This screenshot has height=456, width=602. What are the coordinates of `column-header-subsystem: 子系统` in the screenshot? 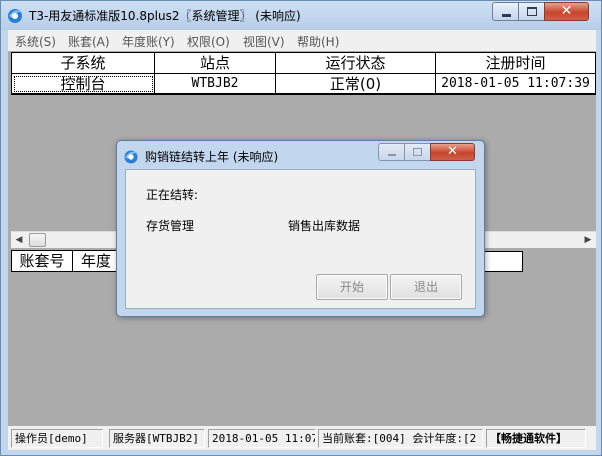 It's located at (83, 63).